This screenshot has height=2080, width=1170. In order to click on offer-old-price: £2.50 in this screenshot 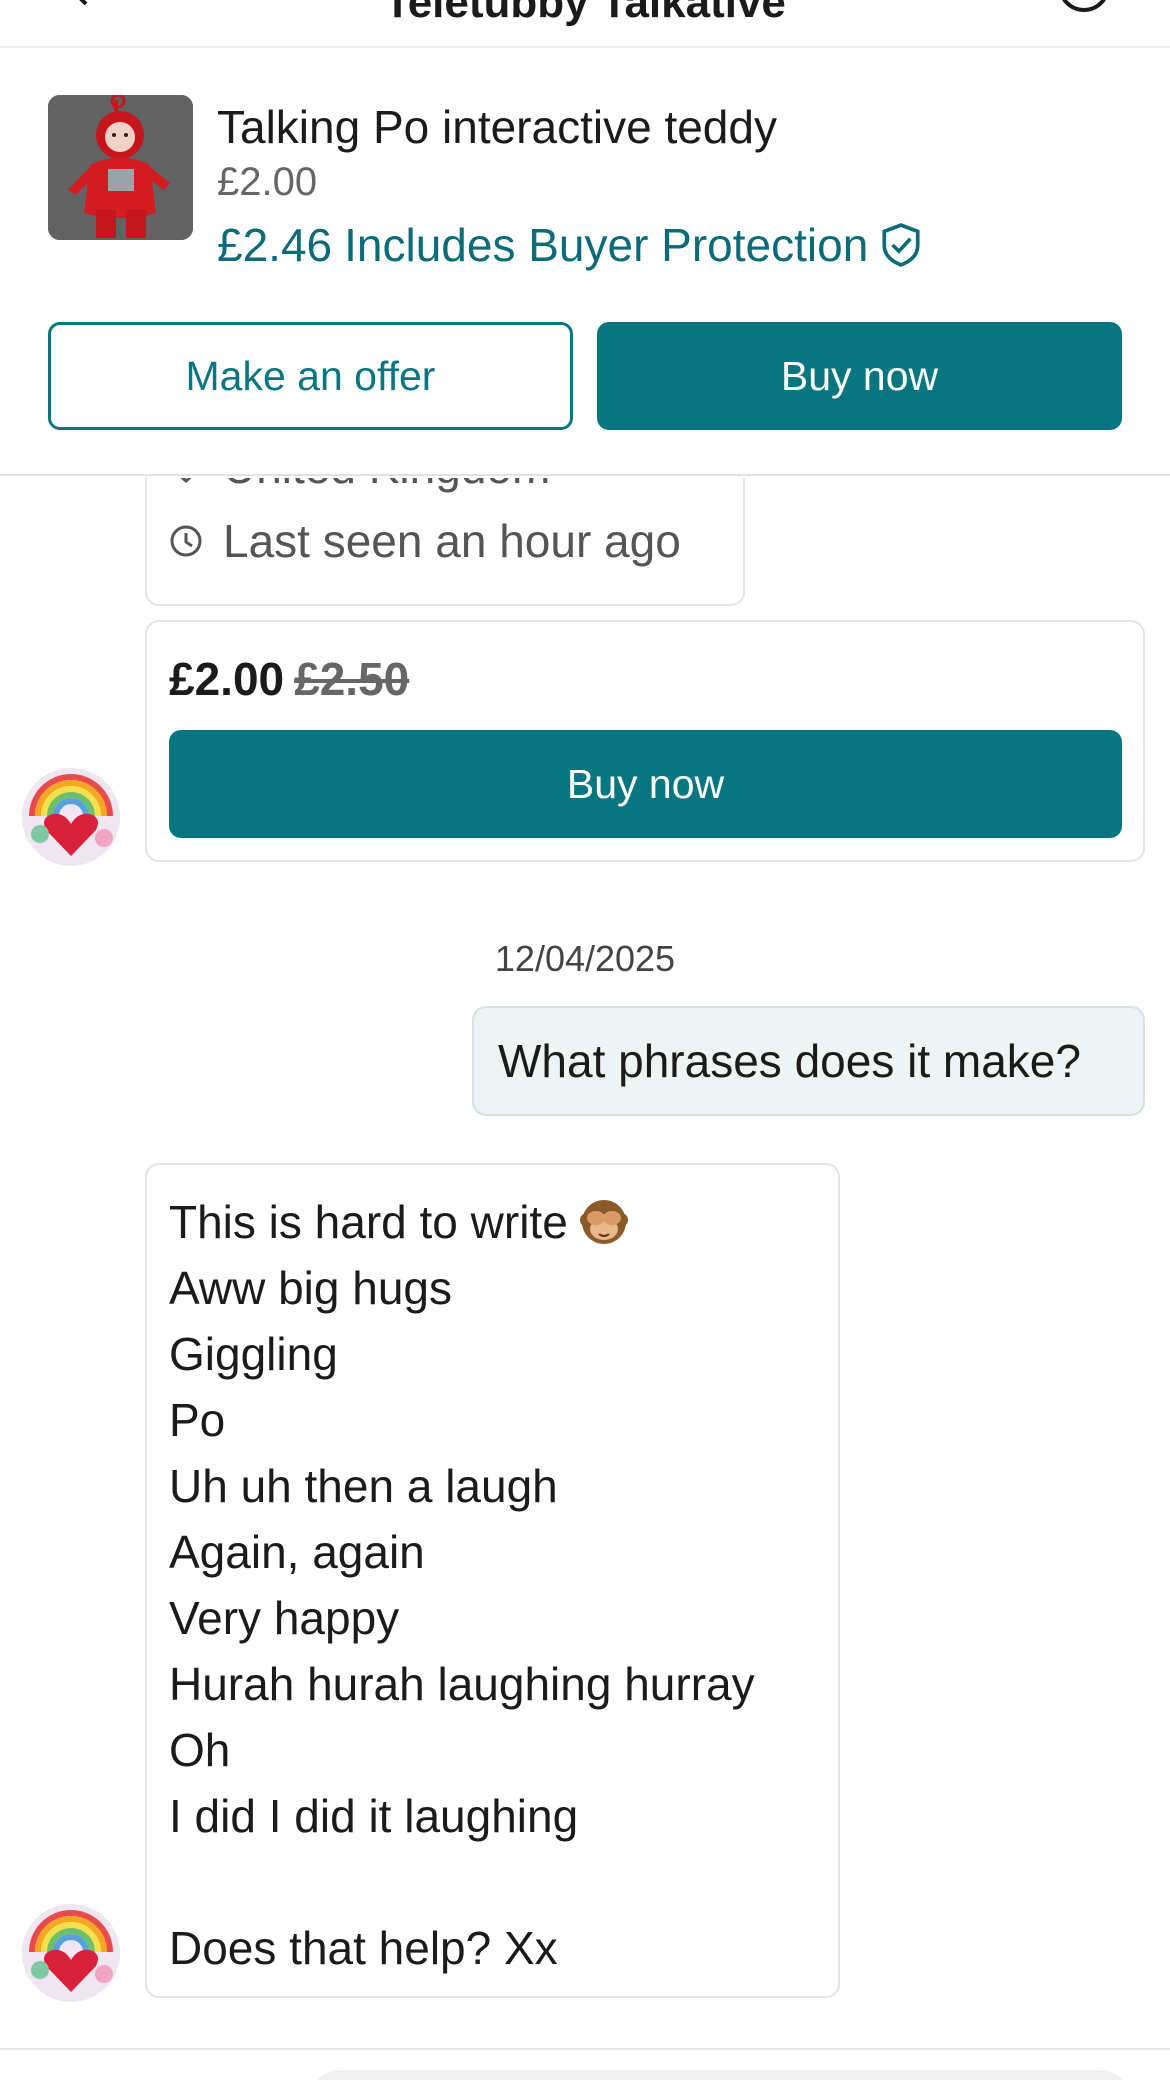, I will do `click(352, 679)`.